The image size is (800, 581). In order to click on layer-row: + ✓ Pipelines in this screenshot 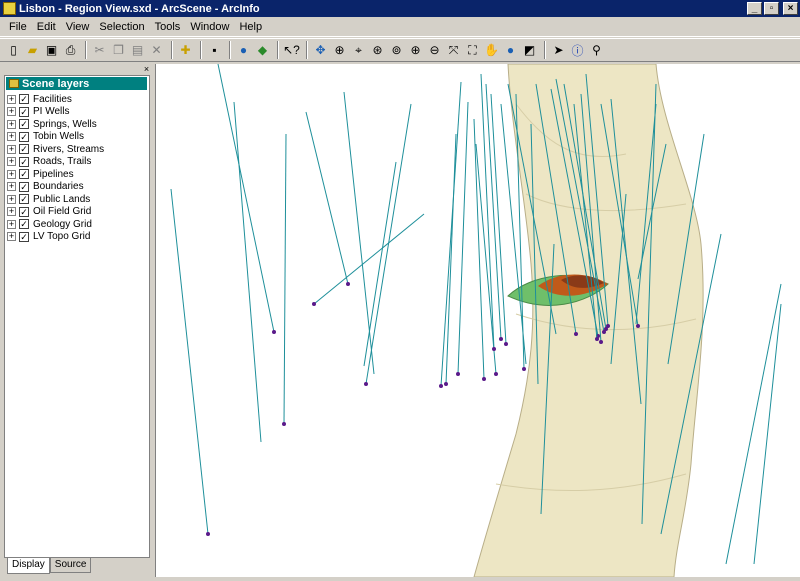, I will do `click(40, 174)`.